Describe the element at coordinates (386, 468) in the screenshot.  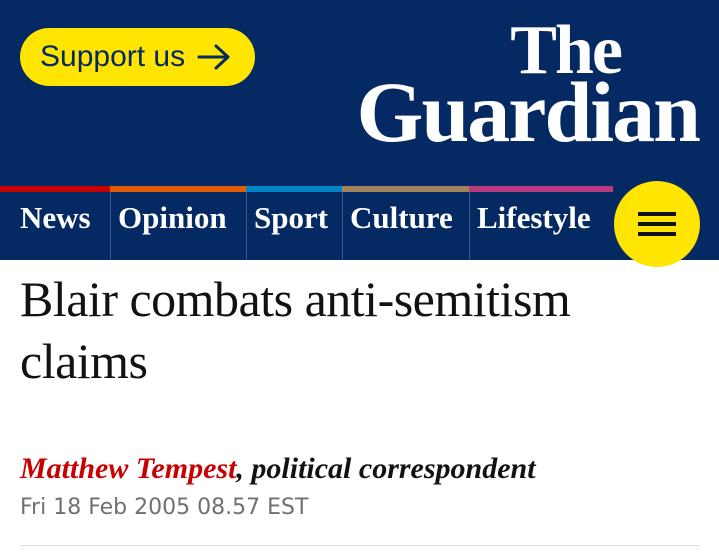
I see `author-role: , political correspondent` at that location.